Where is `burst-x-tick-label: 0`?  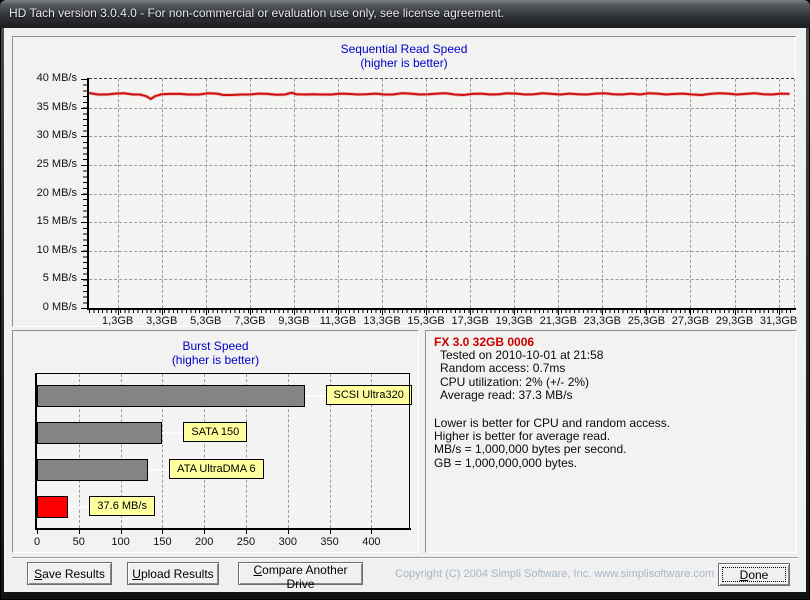
burst-x-tick-label: 0 is located at coordinates (37, 542).